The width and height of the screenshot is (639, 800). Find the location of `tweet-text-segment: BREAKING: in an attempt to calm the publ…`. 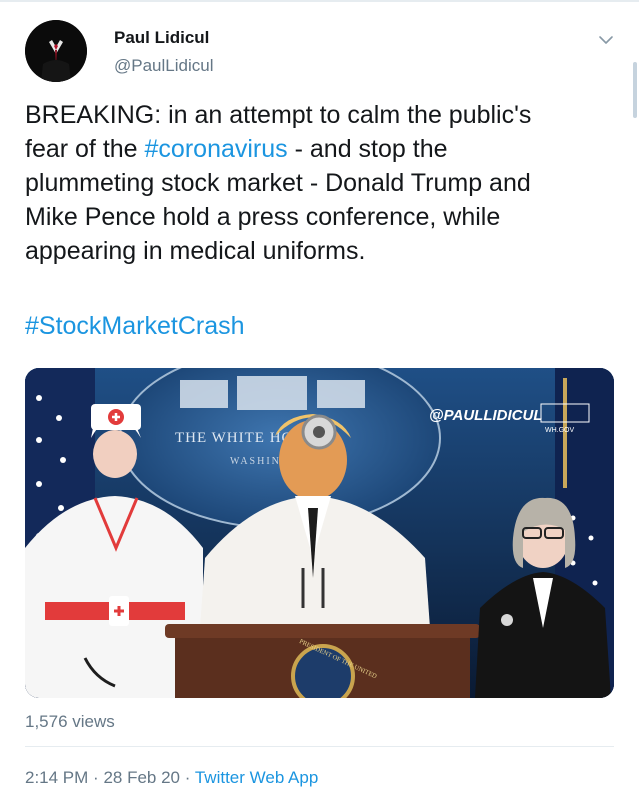

tweet-text-segment: BREAKING: in an attempt to calm the publ… is located at coordinates (278, 115).